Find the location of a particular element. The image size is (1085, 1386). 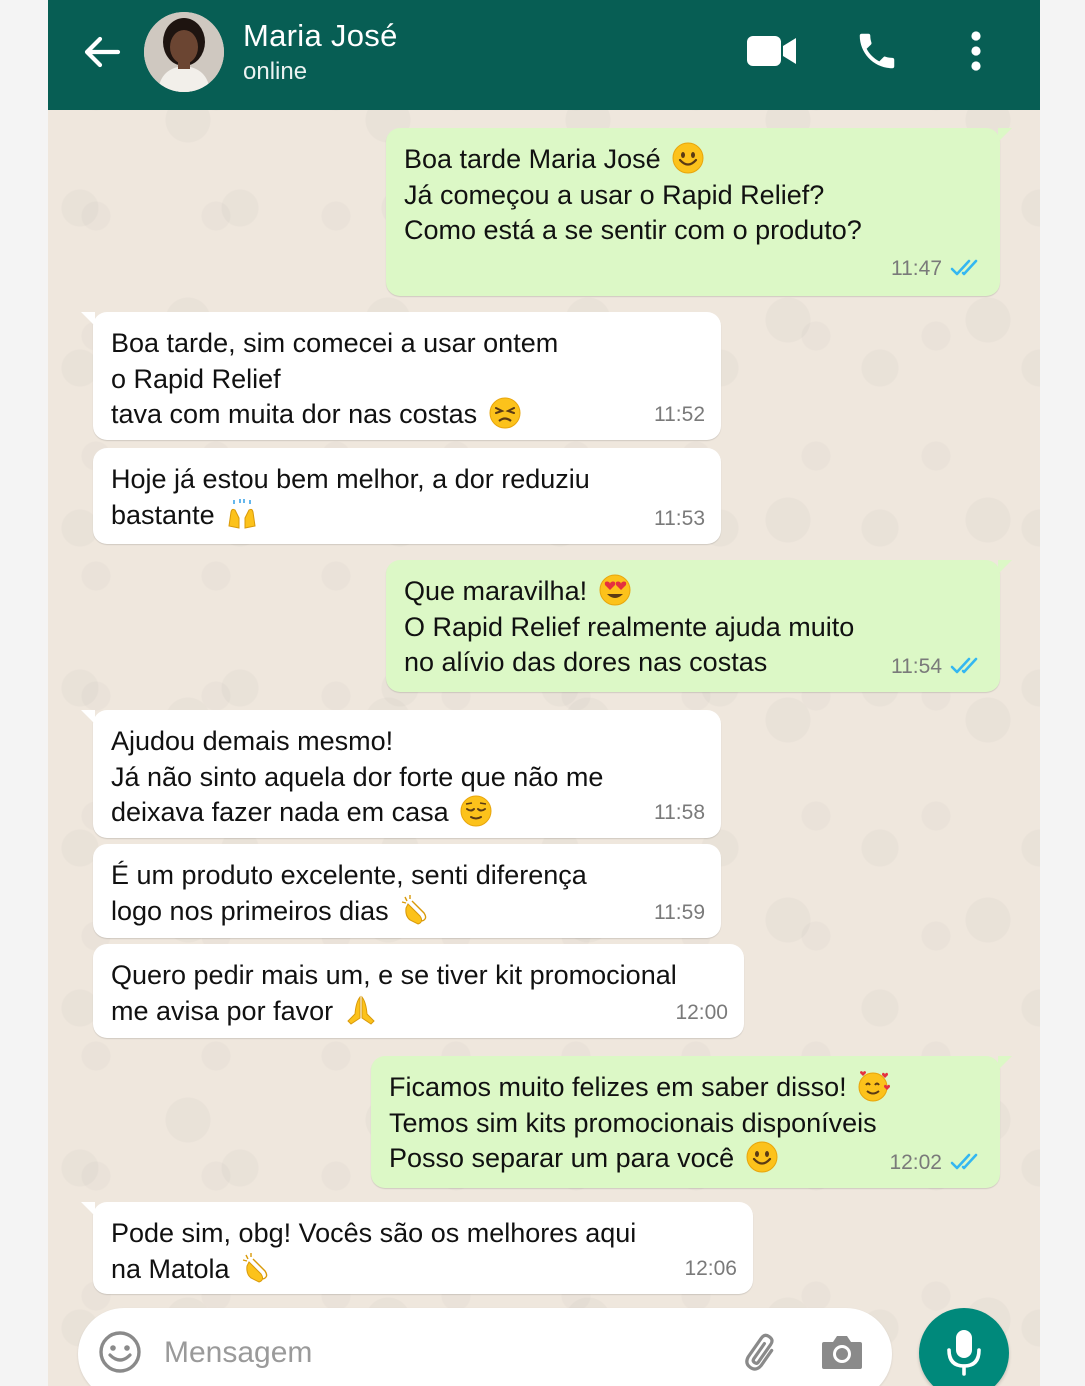

more-options-icon is located at coordinates (976, 52).